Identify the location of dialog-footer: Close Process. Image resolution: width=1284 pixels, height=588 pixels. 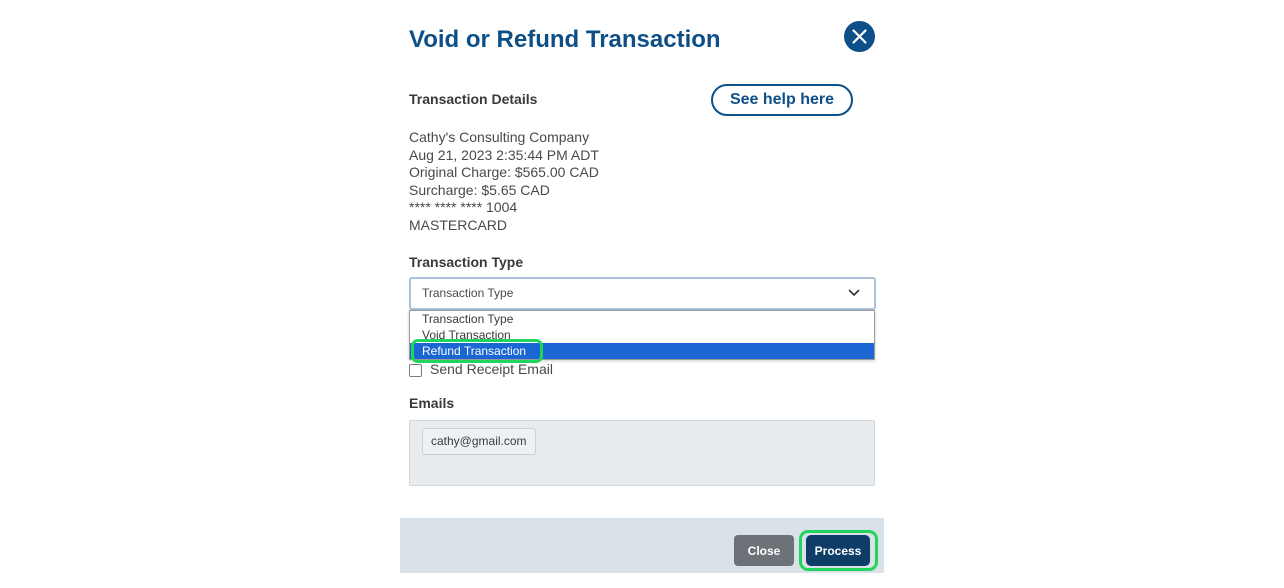
(642, 545).